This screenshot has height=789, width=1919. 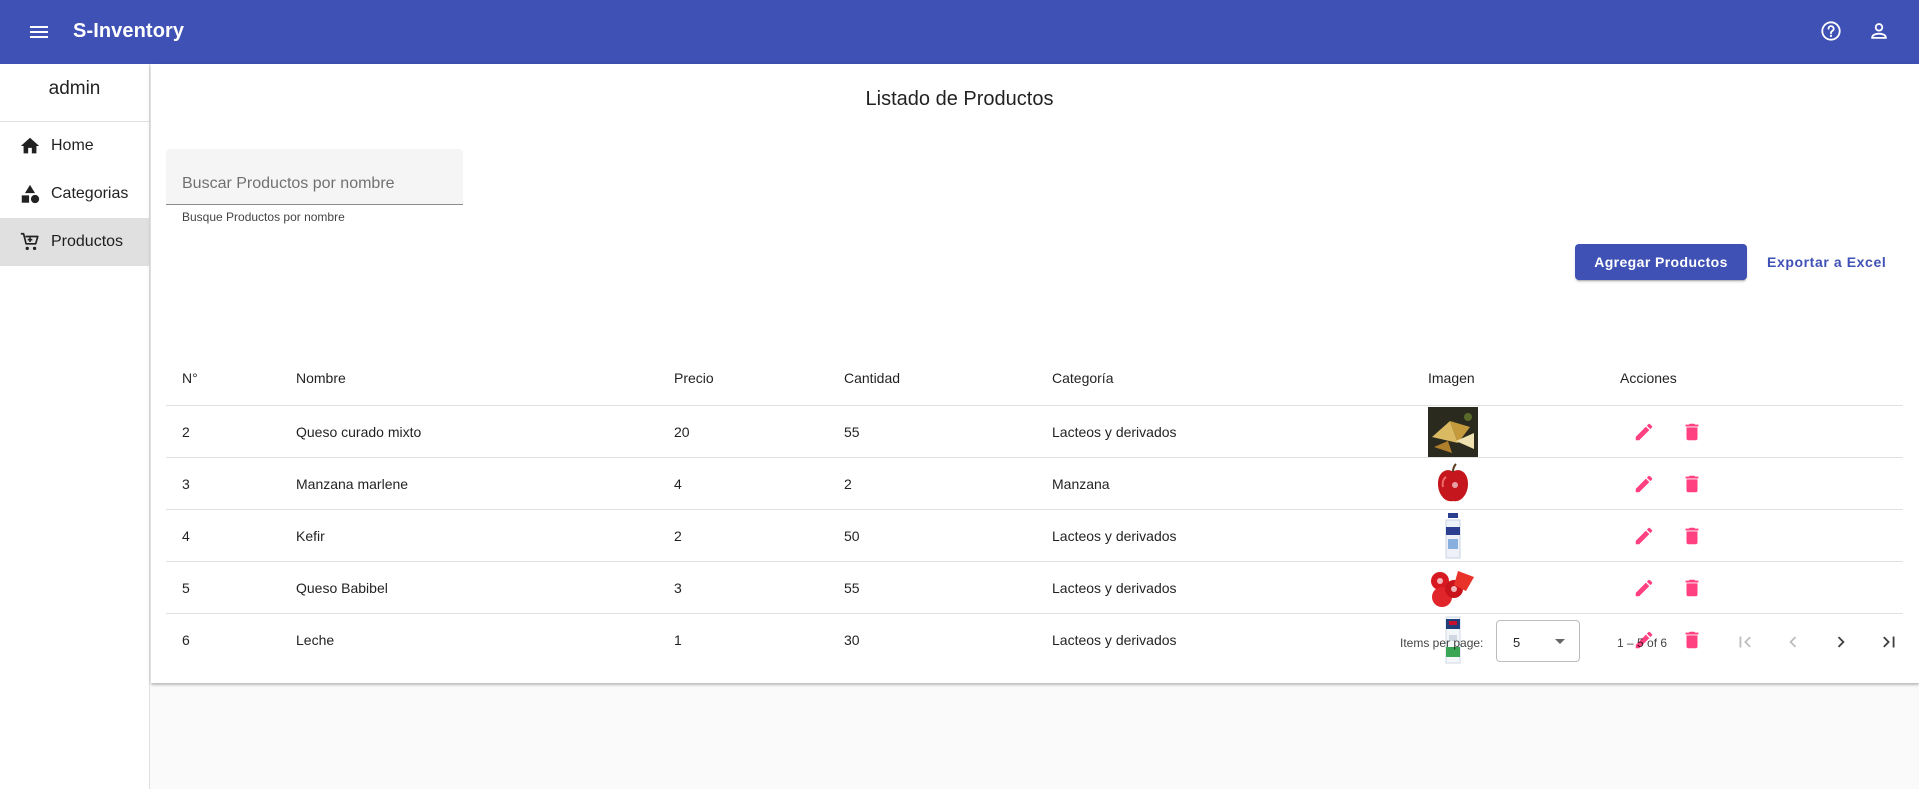 What do you see at coordinates (186, 431) in the screenshot?
I see `cell-num: 2` at bounding box center [186, 431].